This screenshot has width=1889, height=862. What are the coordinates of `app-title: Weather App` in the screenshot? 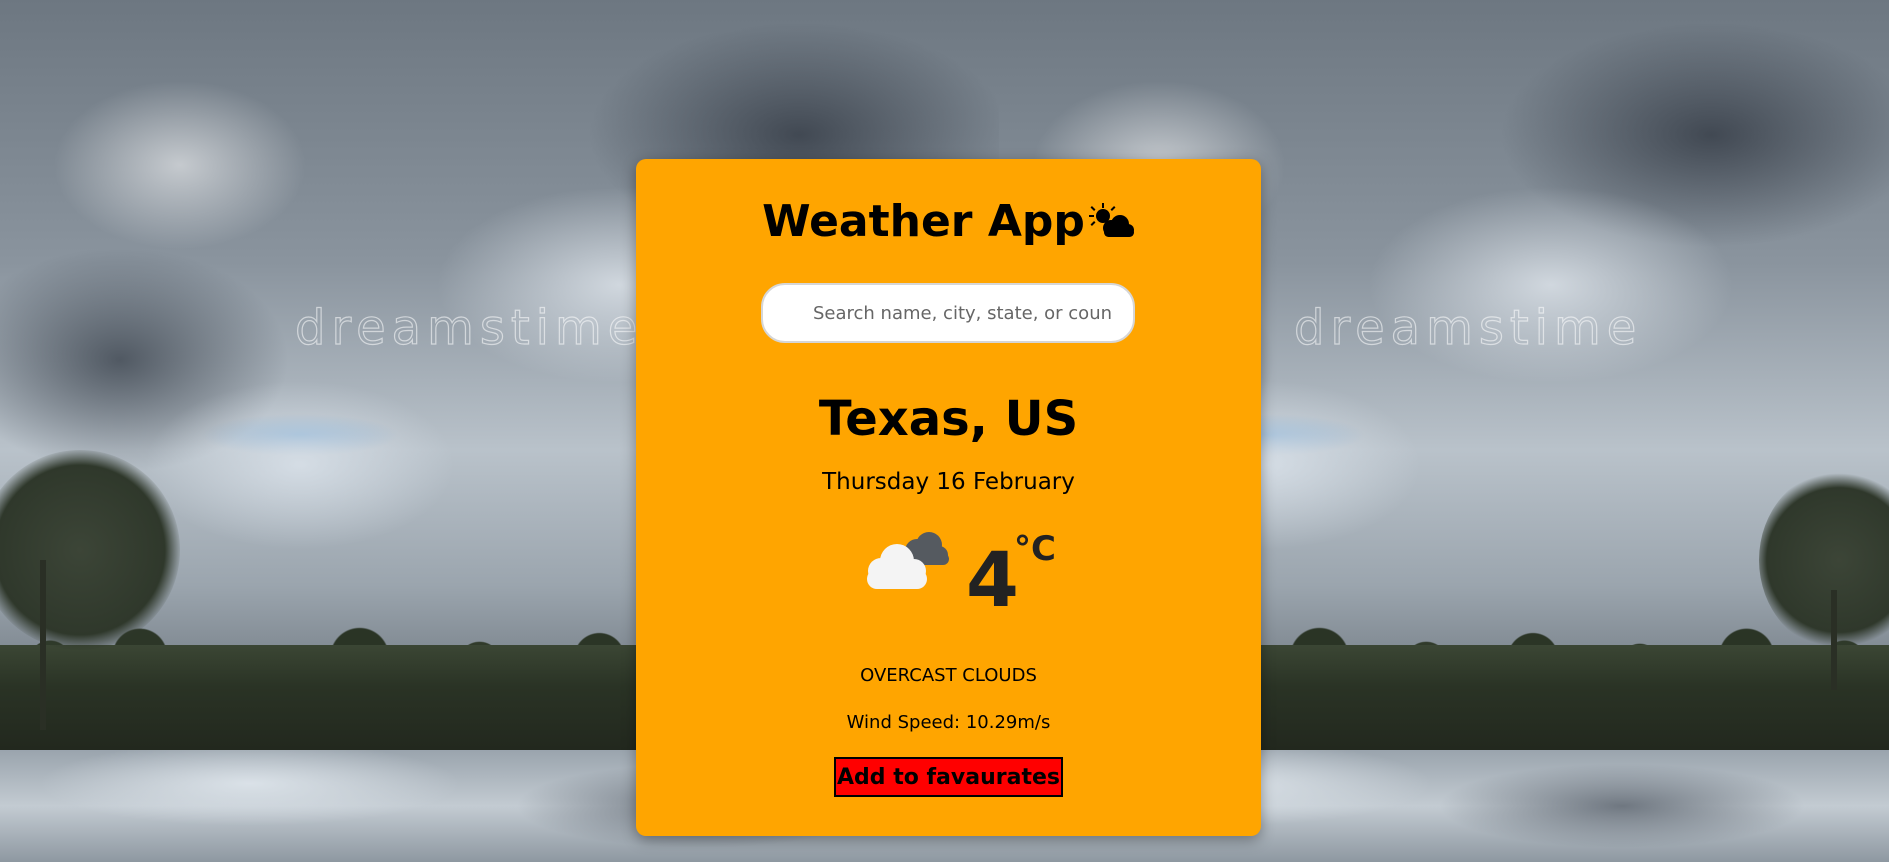 It's located at (923, 221).